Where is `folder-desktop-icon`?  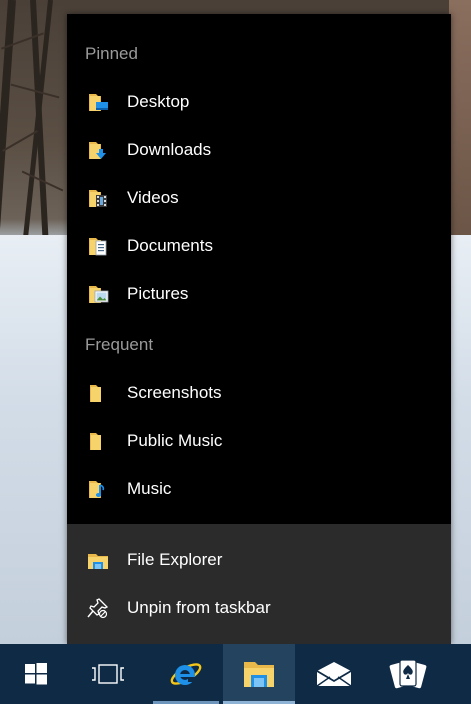
folder-desktop-icon is located at coordinates (98, 102).